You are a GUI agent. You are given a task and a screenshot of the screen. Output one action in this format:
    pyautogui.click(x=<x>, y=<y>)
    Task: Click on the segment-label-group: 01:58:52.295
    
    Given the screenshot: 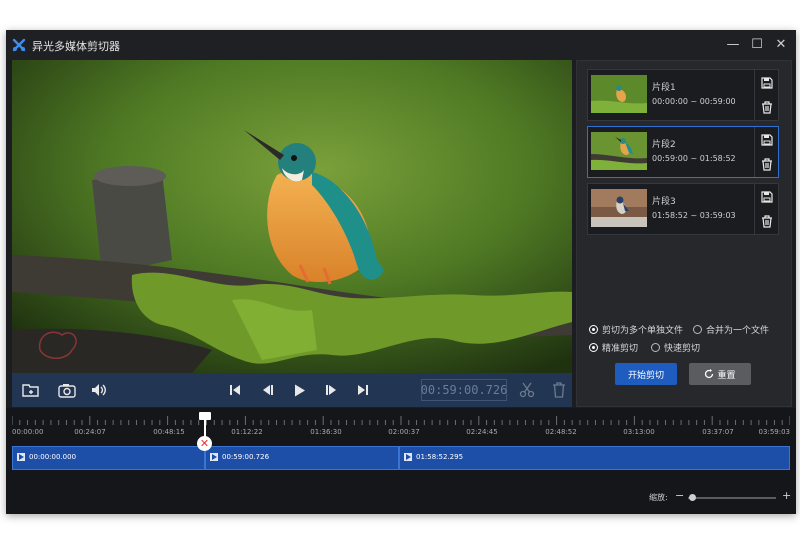 What is the action you would take?
    pyautogui.click(x=433, y=457)
    